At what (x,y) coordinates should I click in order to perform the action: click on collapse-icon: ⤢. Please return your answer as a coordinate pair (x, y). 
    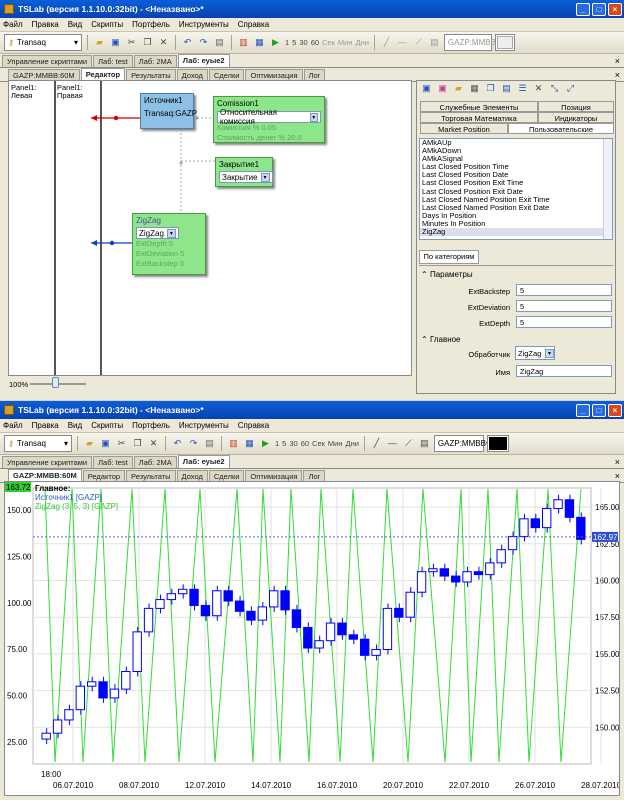
    Looking at the image, I should click on (570, 88).